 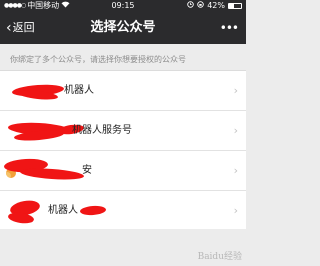 What do you see at coordinates (123, 91) in the screenshot?
I see `account-row-1: 机器人 ›` at bounding box center [123, 91].